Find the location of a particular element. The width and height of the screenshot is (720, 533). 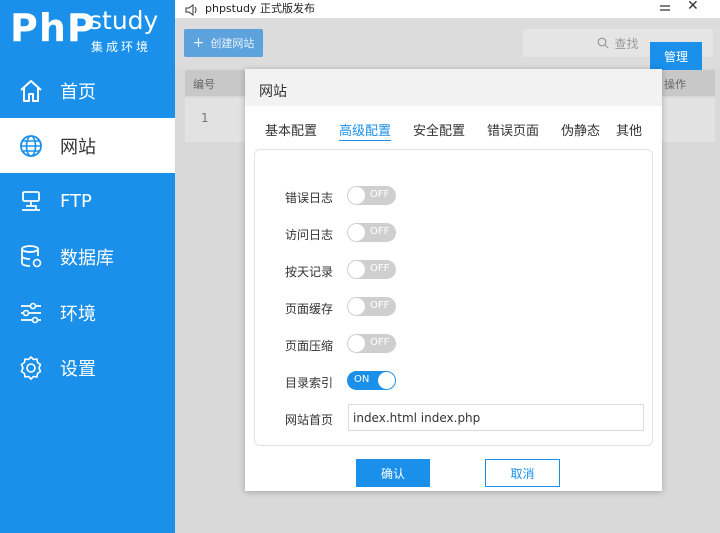

toggle-state: ON is located at coordinates (362, 379).